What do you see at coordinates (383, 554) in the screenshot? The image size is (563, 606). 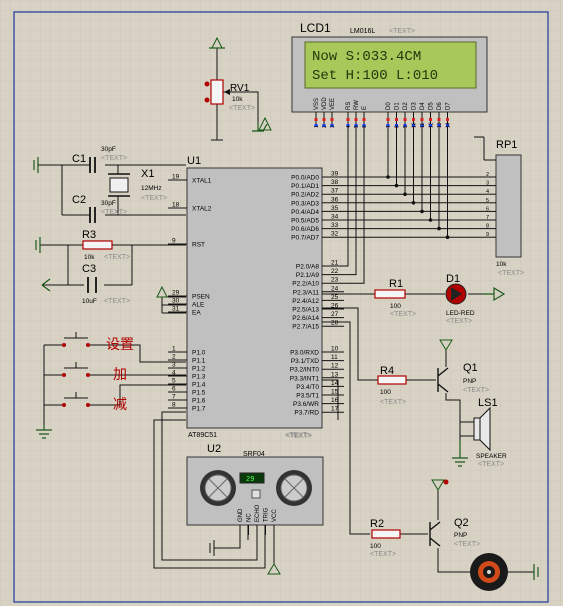 I see `r2-hint: <TEXT>` at bounding box center [383, 554].